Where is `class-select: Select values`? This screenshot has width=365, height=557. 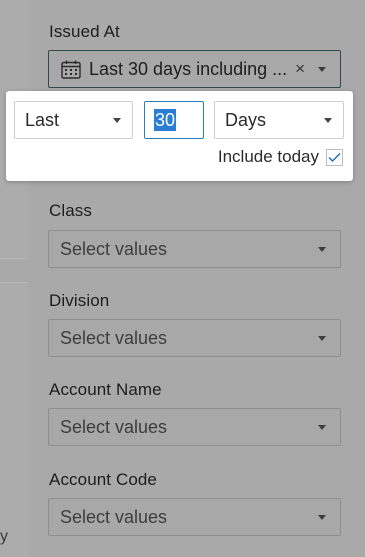
class-select: Select values is located at coordinates (194, 249).